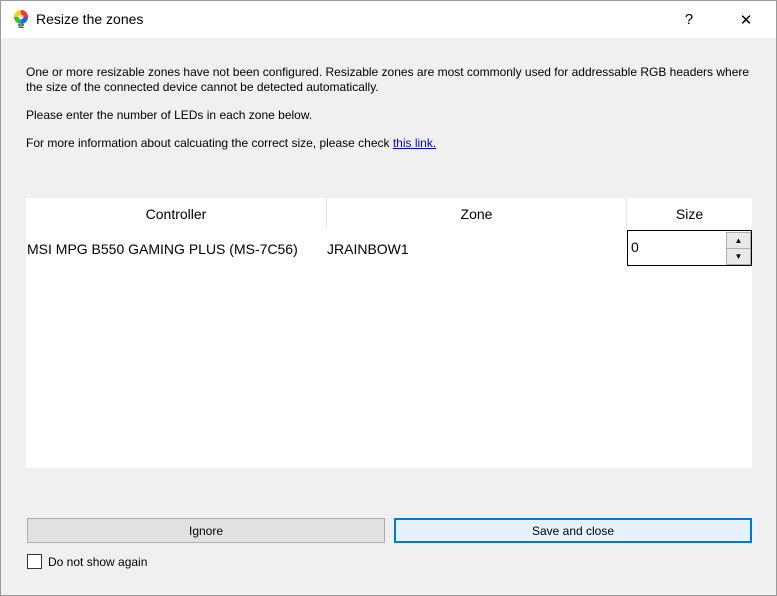  I want to click on close-icon: ✕, so click(746, 20).